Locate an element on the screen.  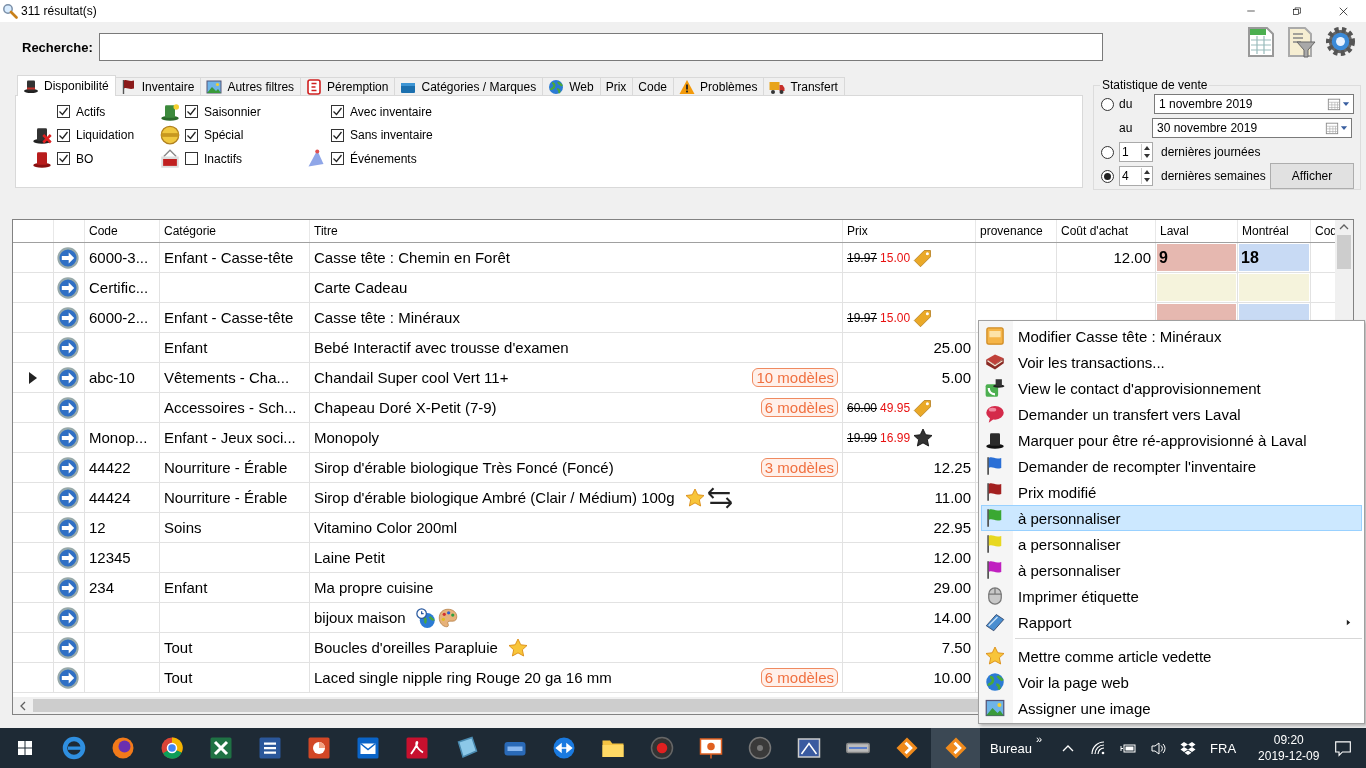
menu-item: Imprimer étiquette is located at coordinates (1171, 596).